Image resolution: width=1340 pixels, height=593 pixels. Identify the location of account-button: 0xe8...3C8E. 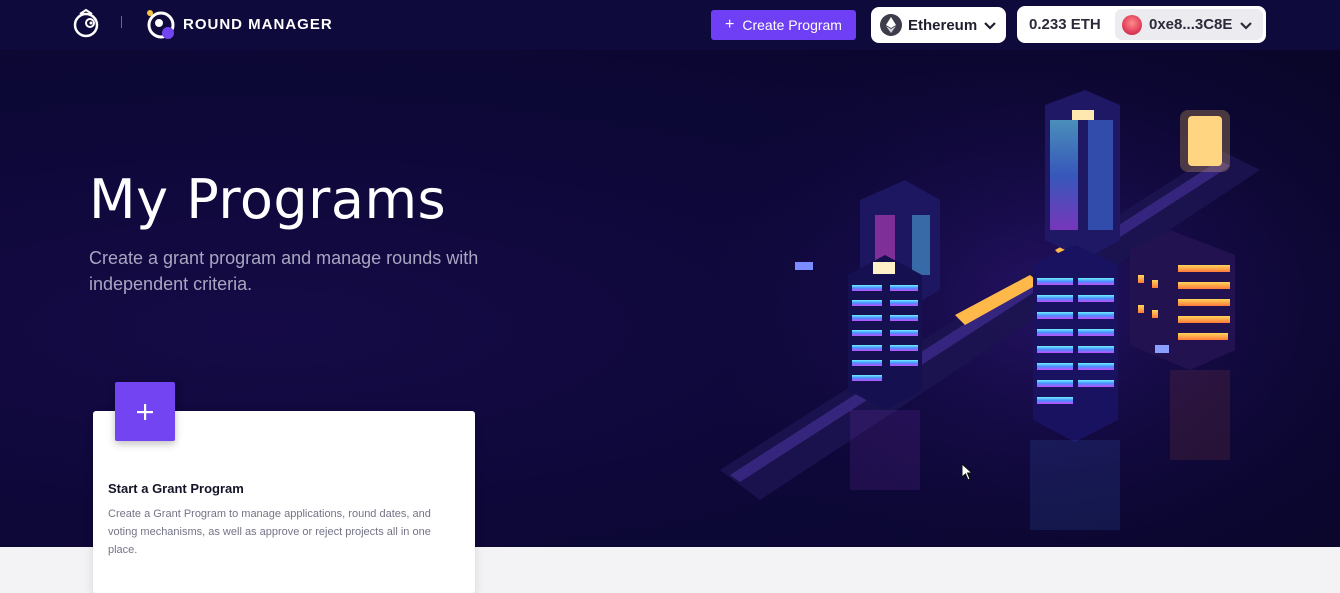
(1189, 24).